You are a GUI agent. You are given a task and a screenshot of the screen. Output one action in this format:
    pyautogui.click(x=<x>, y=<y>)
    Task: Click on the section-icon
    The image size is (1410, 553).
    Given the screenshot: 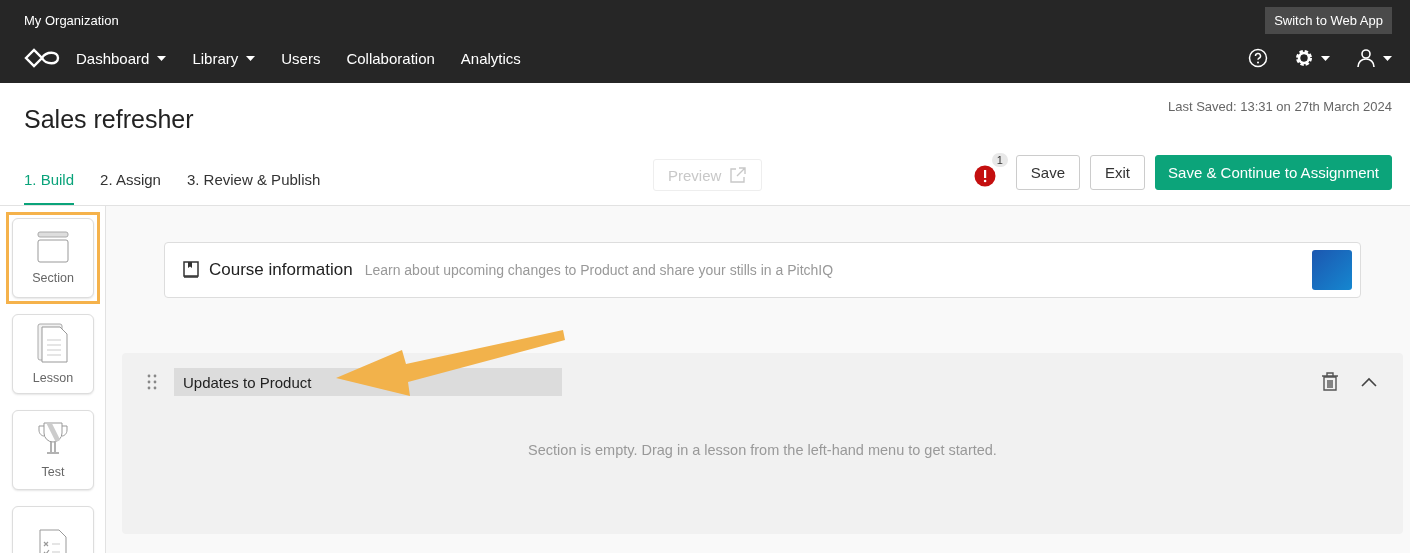 What is the action you would take?
    pyautogui.click(x=53, y=247)
    